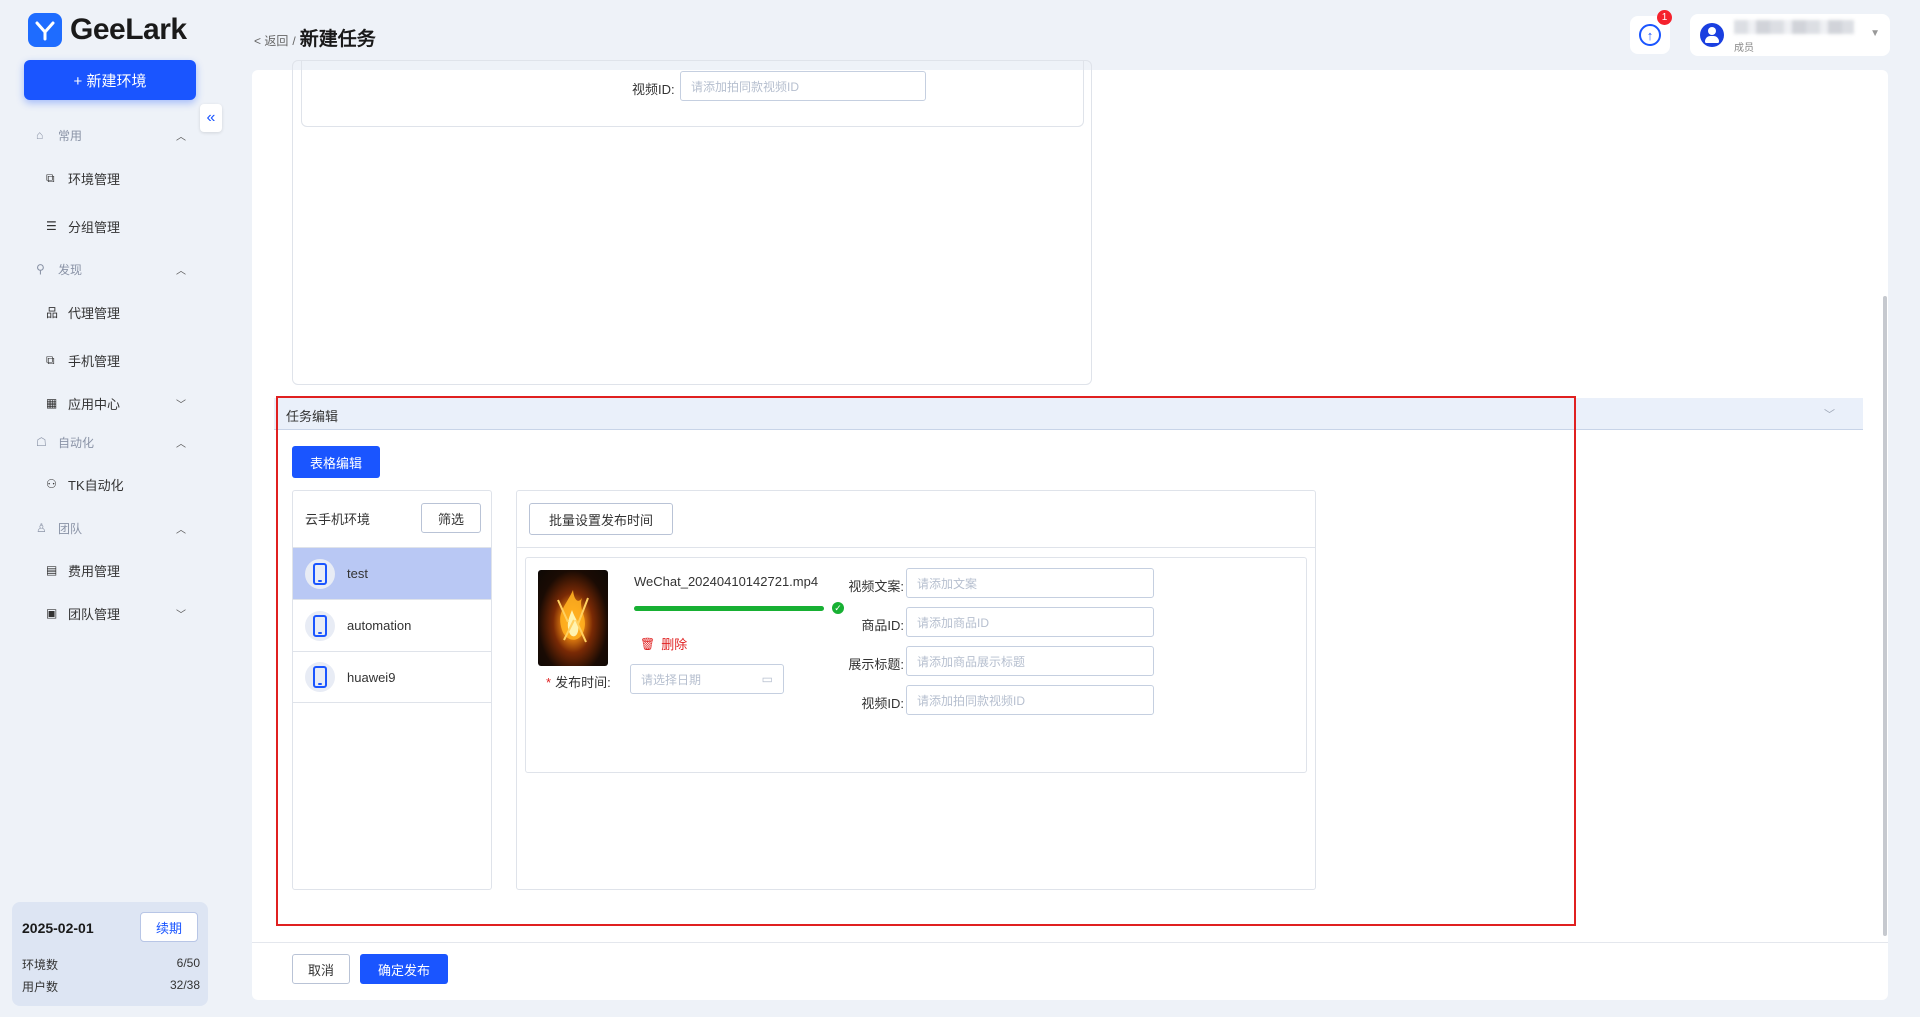  Describe the element at coordinates (116, 570) in the screenshot. I see `sidebar-item-billing: ▤ 费用管理` at that location.